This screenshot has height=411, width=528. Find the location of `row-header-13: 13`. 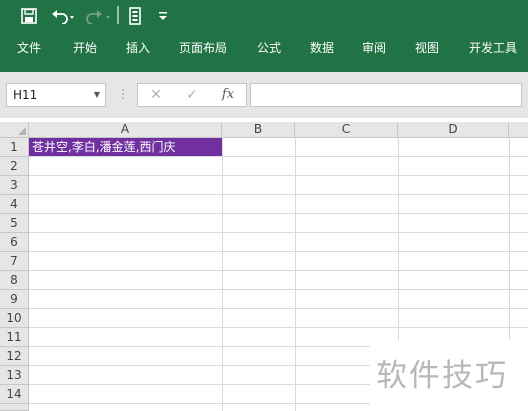

row-header-13: 13 is located at coordinates (14, 375).